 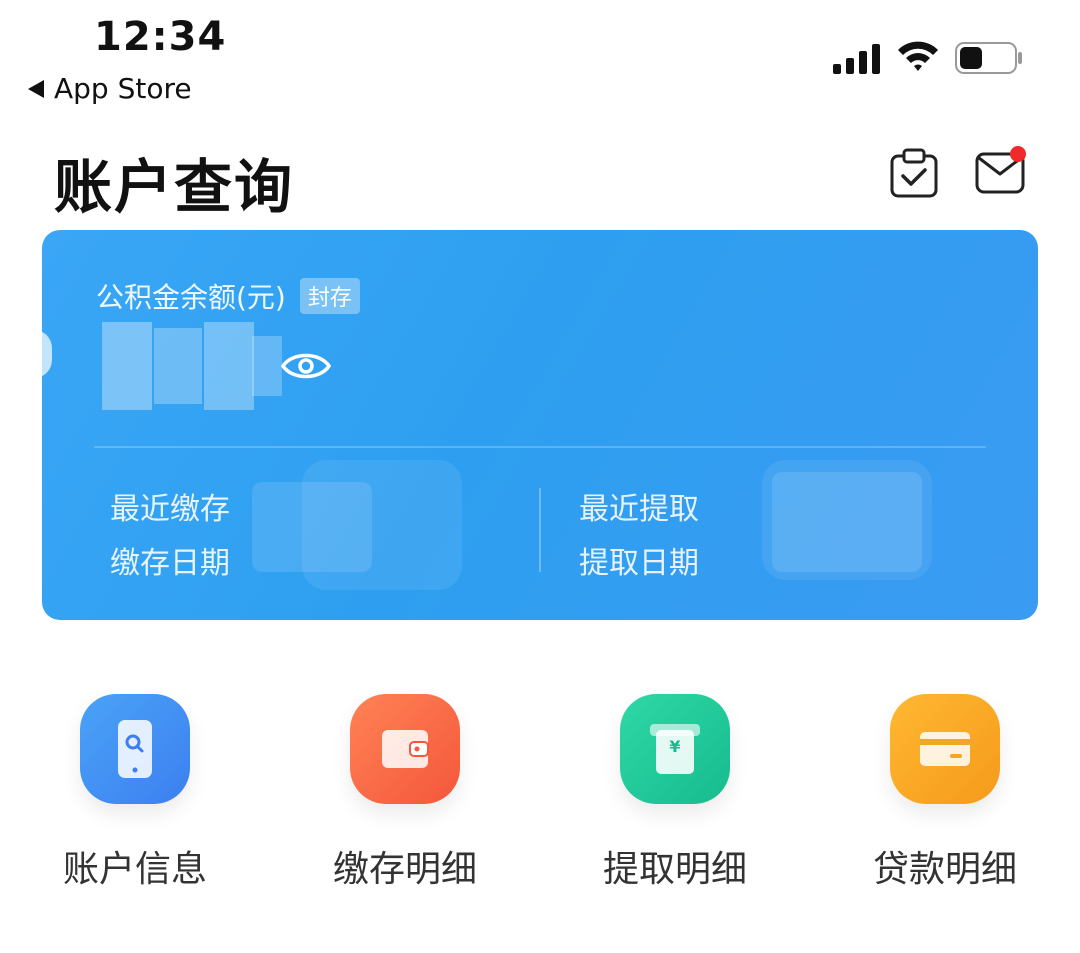 I want to click on menu-deposit-details: 缴存明细, so click(x=405, y=793).